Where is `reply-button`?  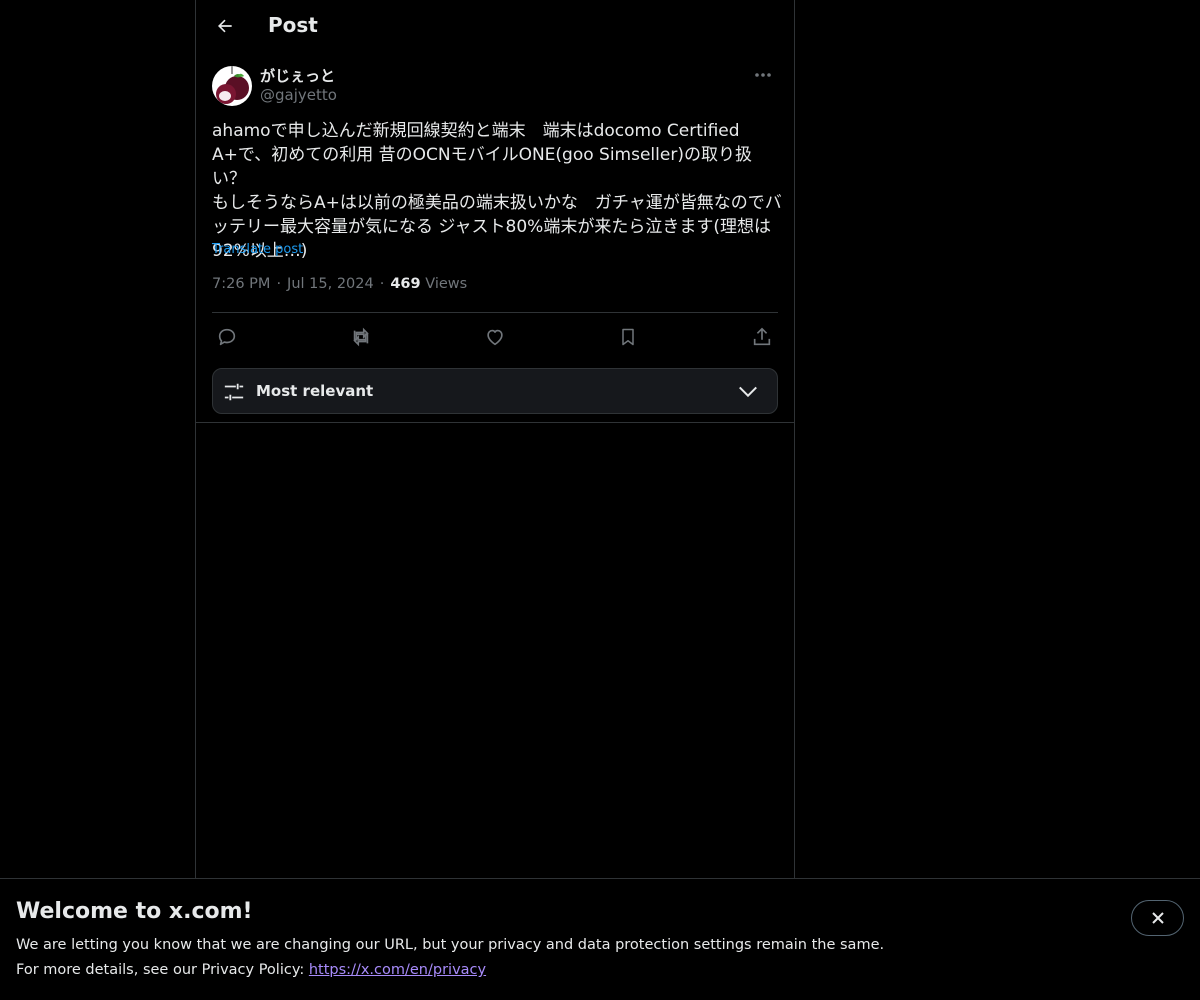 reply-button is located at coordinates (227, 337).